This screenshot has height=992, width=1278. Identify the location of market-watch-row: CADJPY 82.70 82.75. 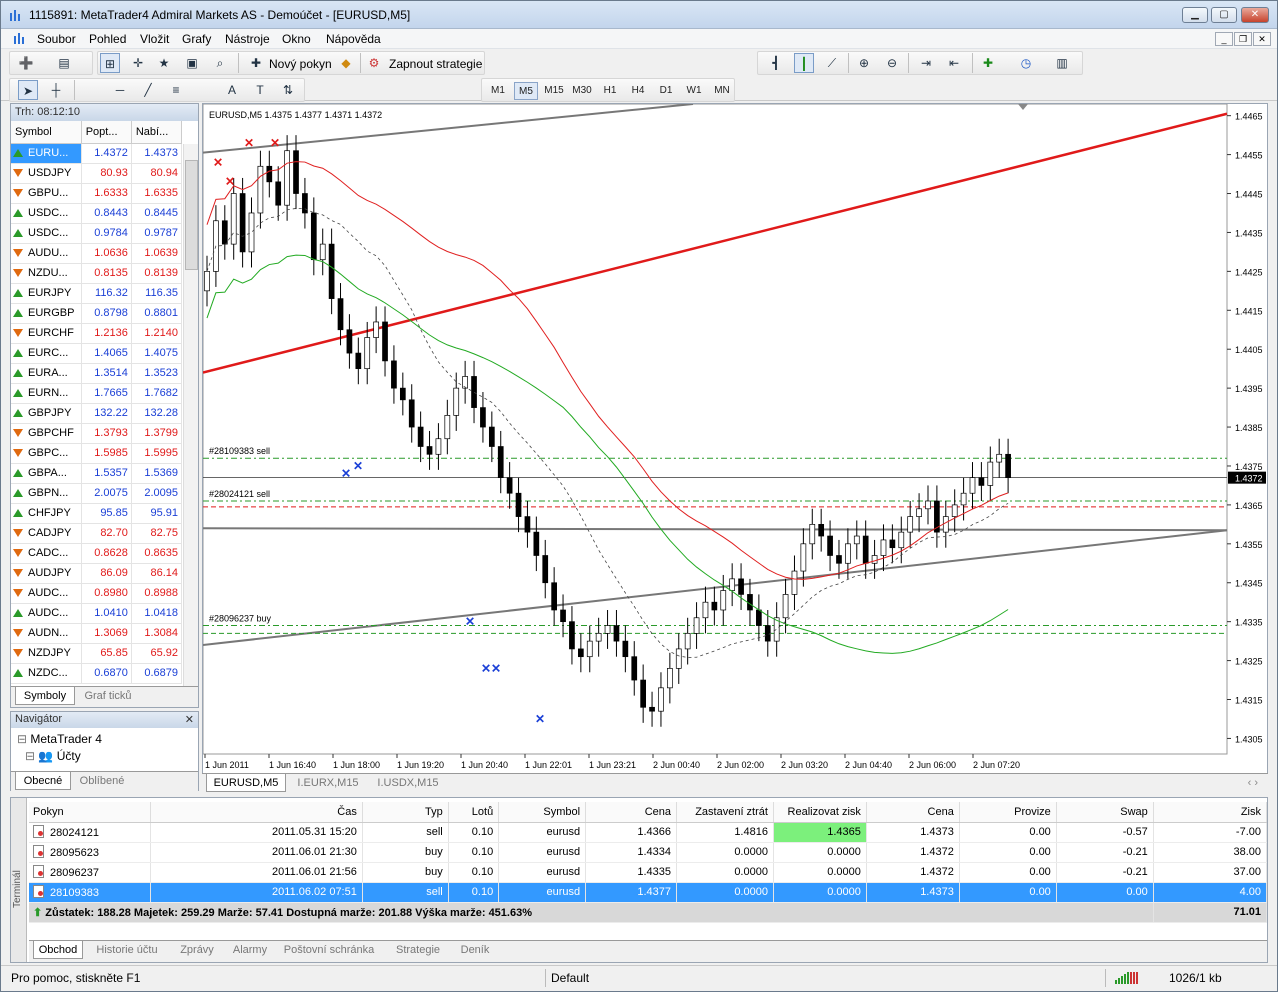
(97, 533).